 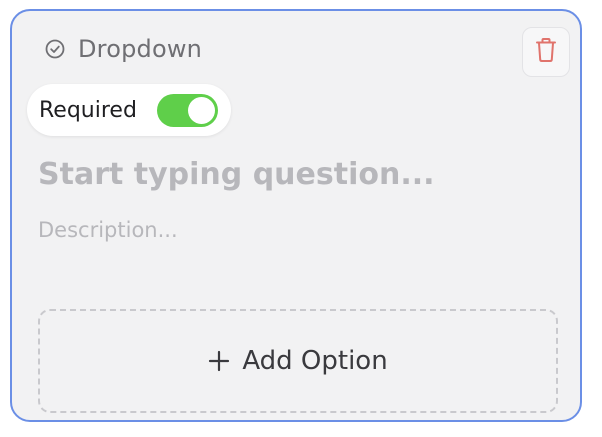 What do you see at coordinates (298, 230) in the screenshot?
I see `description-input` at bounding box center [298, 230].